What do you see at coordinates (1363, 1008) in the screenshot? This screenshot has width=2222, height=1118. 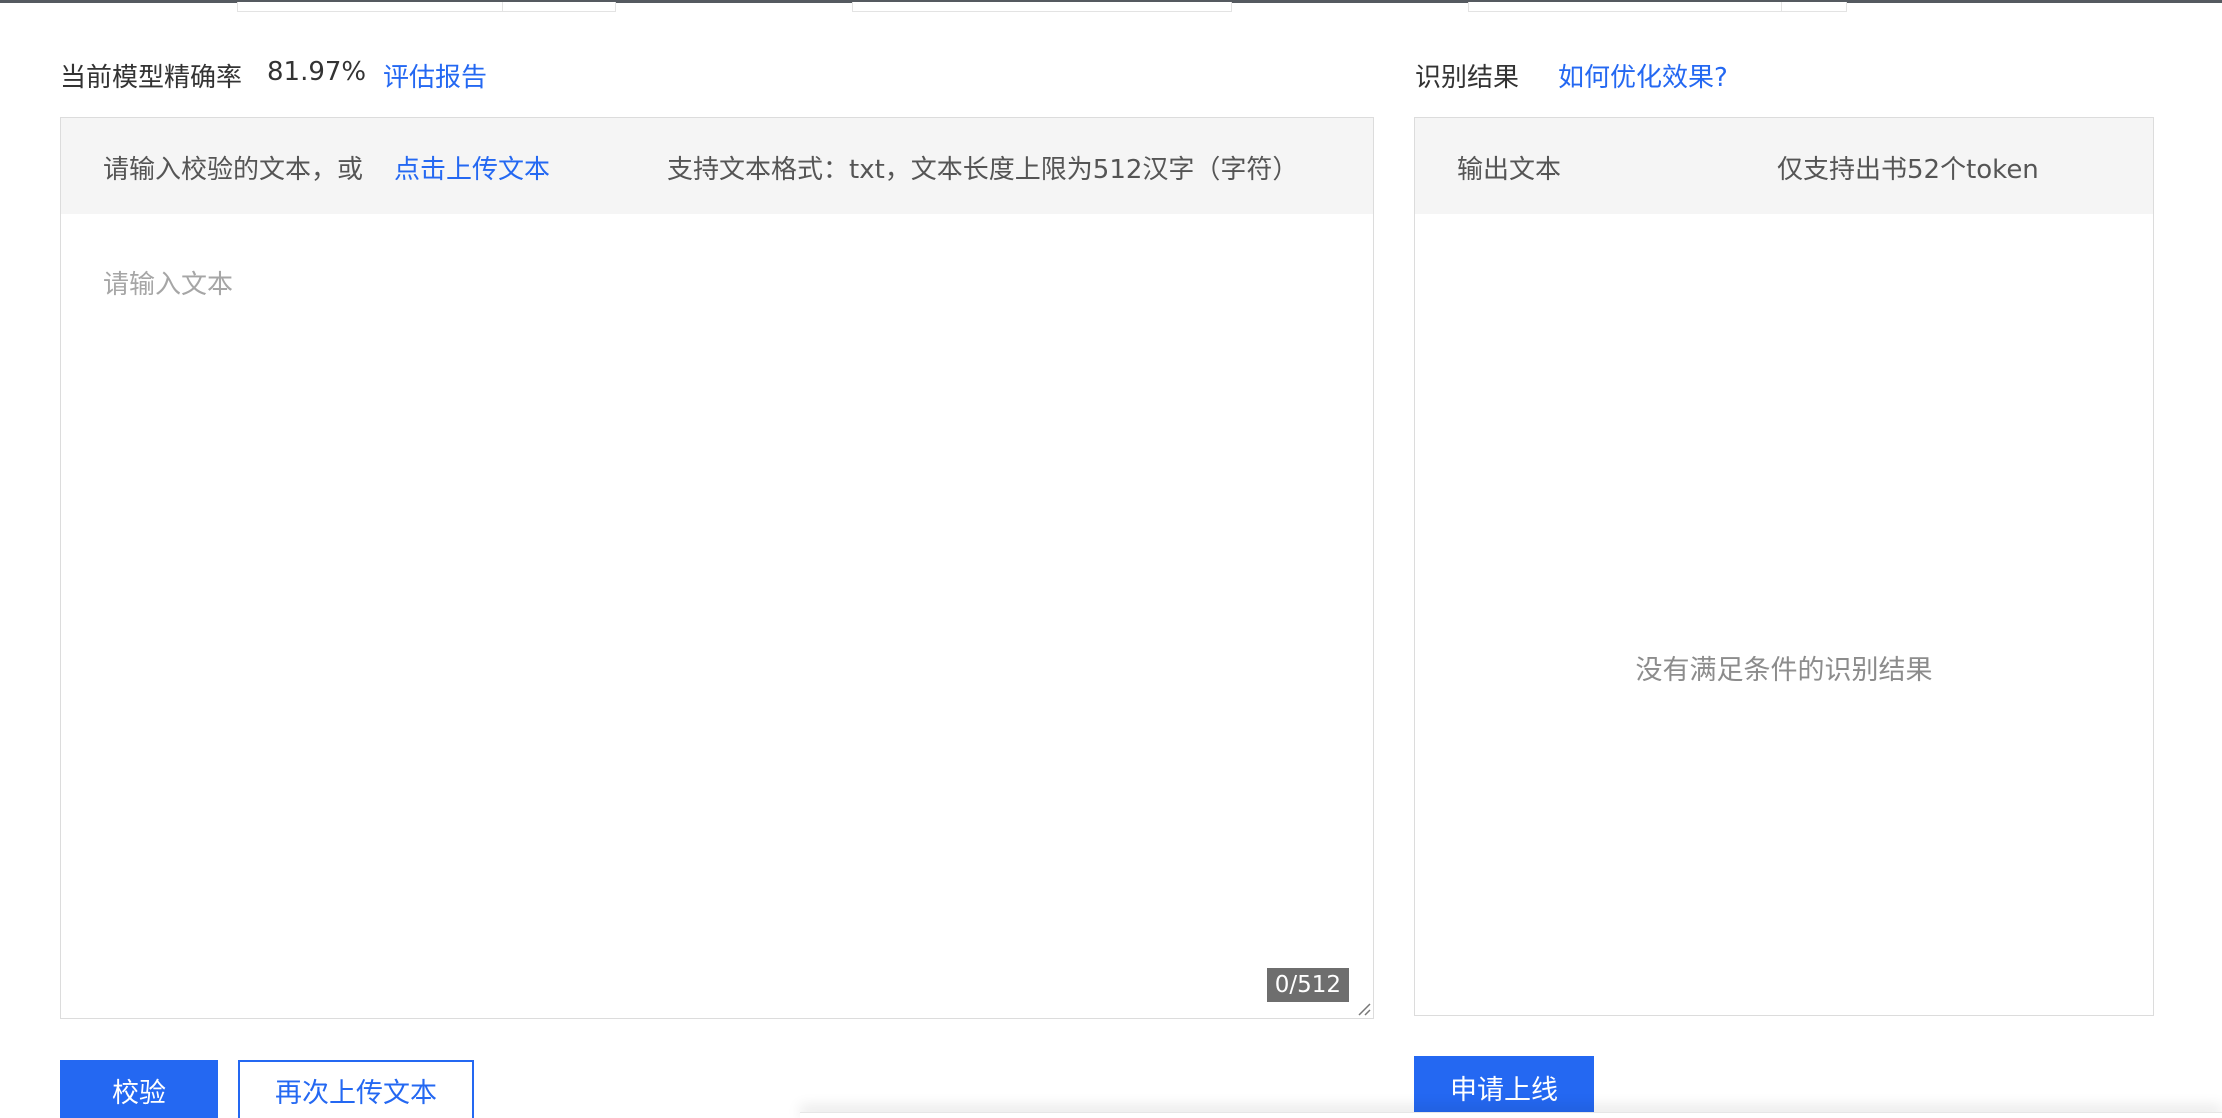 I see `resize-handle-icon` at bounding box center [1363, 1008].